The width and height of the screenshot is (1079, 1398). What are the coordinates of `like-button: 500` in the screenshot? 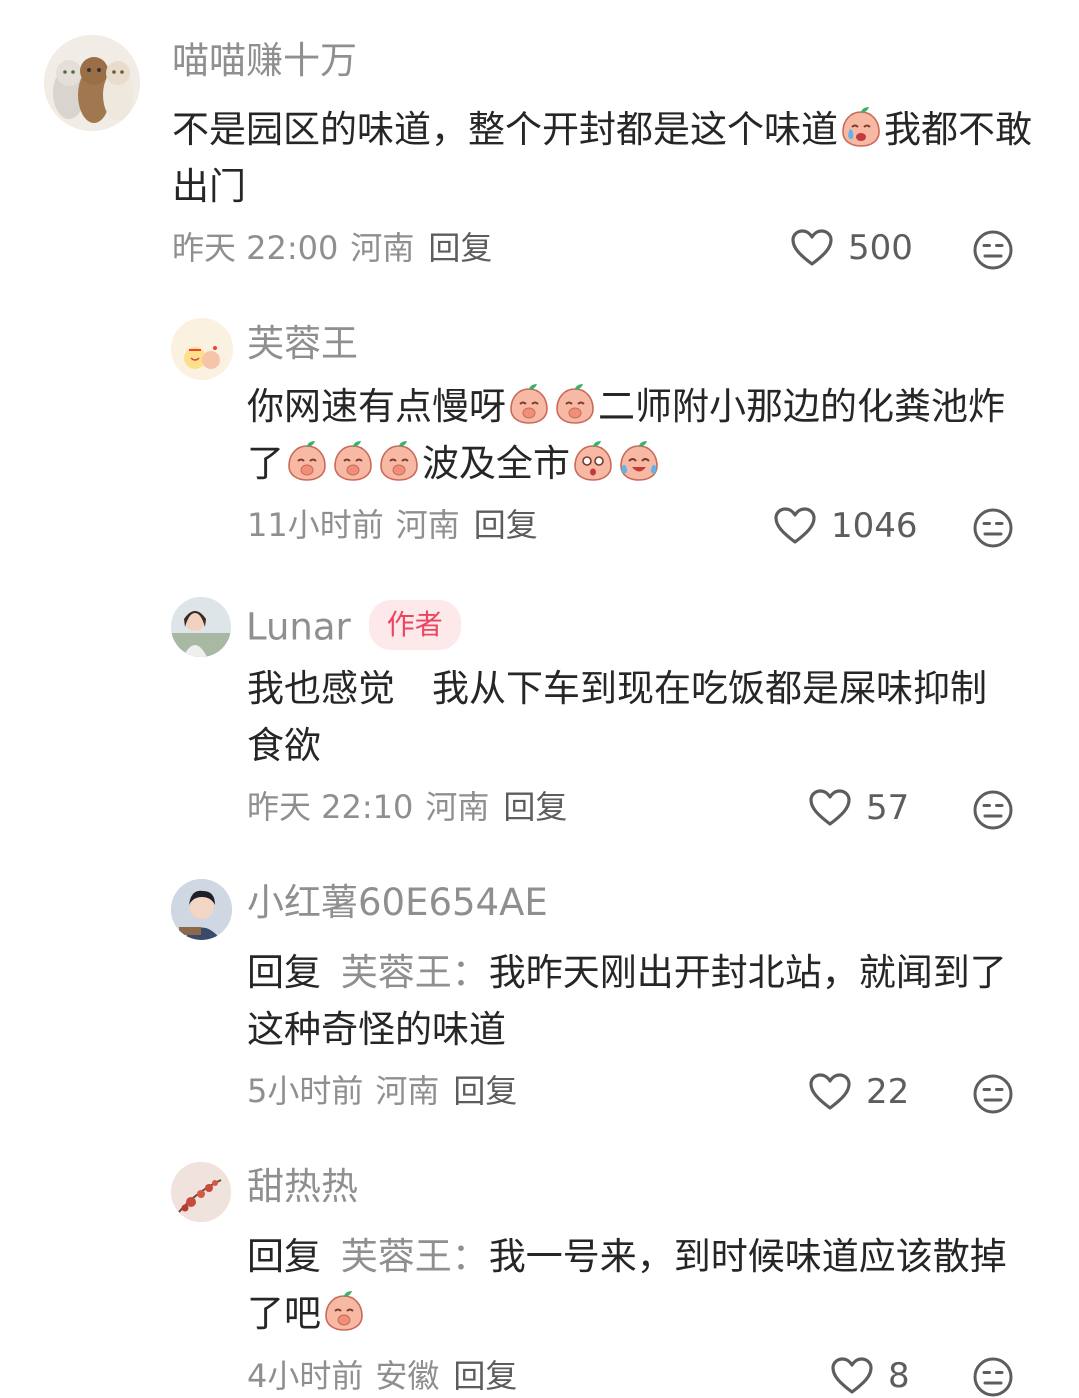 It's located at (851, 248).